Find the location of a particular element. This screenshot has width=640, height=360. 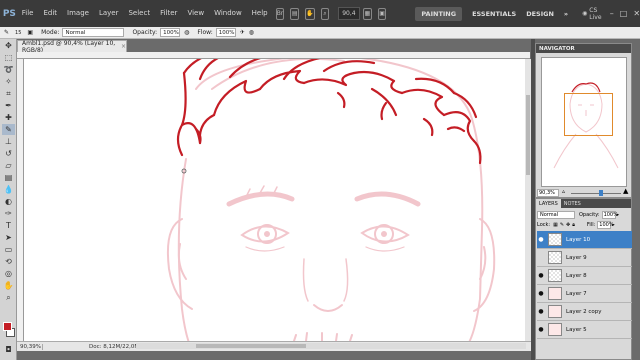

menu-select: Select is located at coordinates (139, 13).